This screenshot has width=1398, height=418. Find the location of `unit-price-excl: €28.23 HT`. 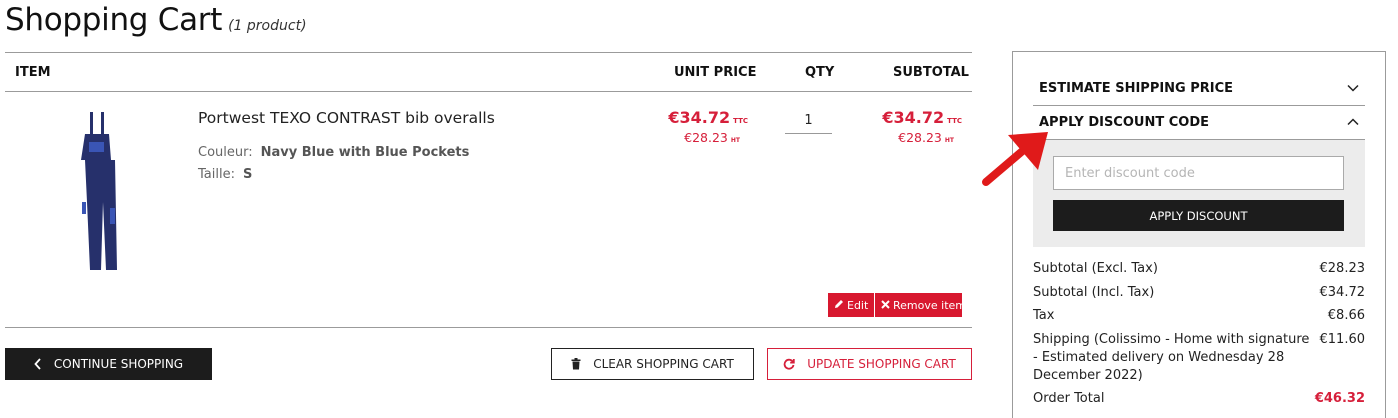

unit-price-excl: €28.23 HT is located at coordinates (712, 137).